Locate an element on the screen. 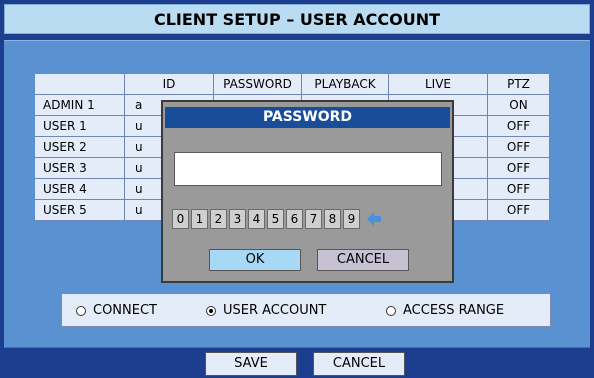  mode-access-range: ACCESS RANGE is located at coordinates (445, 310).